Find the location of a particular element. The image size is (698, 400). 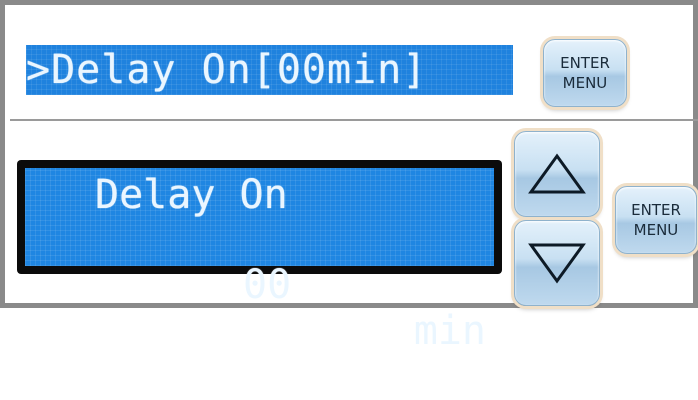

decrement-button is located at coordinates (557, 263).